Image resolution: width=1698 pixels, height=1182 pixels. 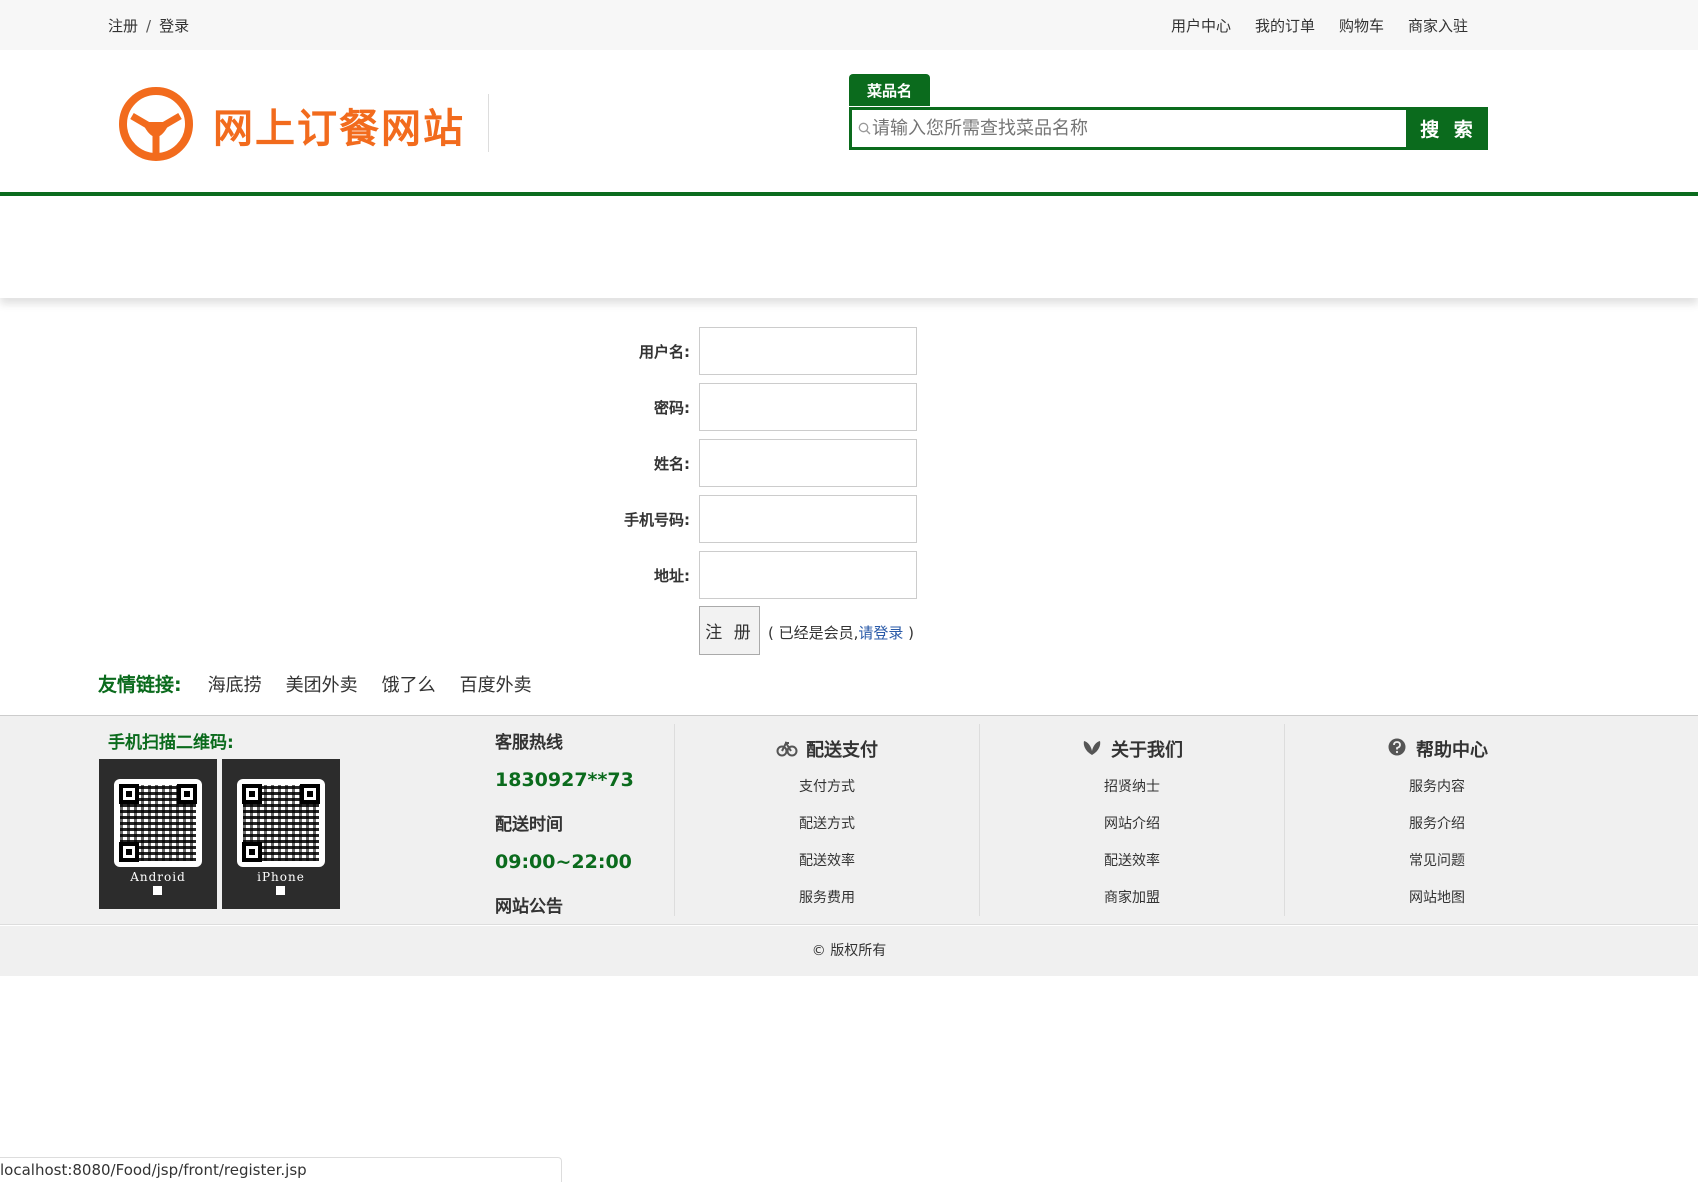 I want to click on footer-link-faq: 常见问题, so click(x=1437, y=868).